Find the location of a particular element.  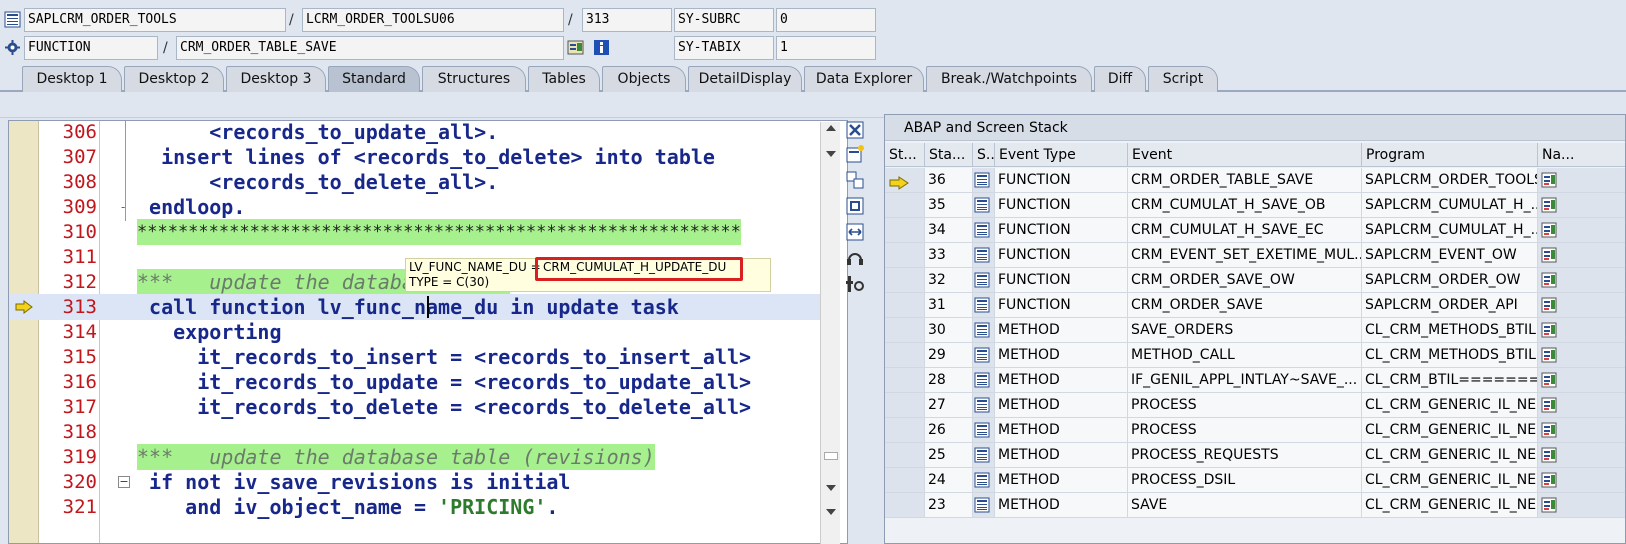

display-detail-icon is located at coordinates (575, 47).